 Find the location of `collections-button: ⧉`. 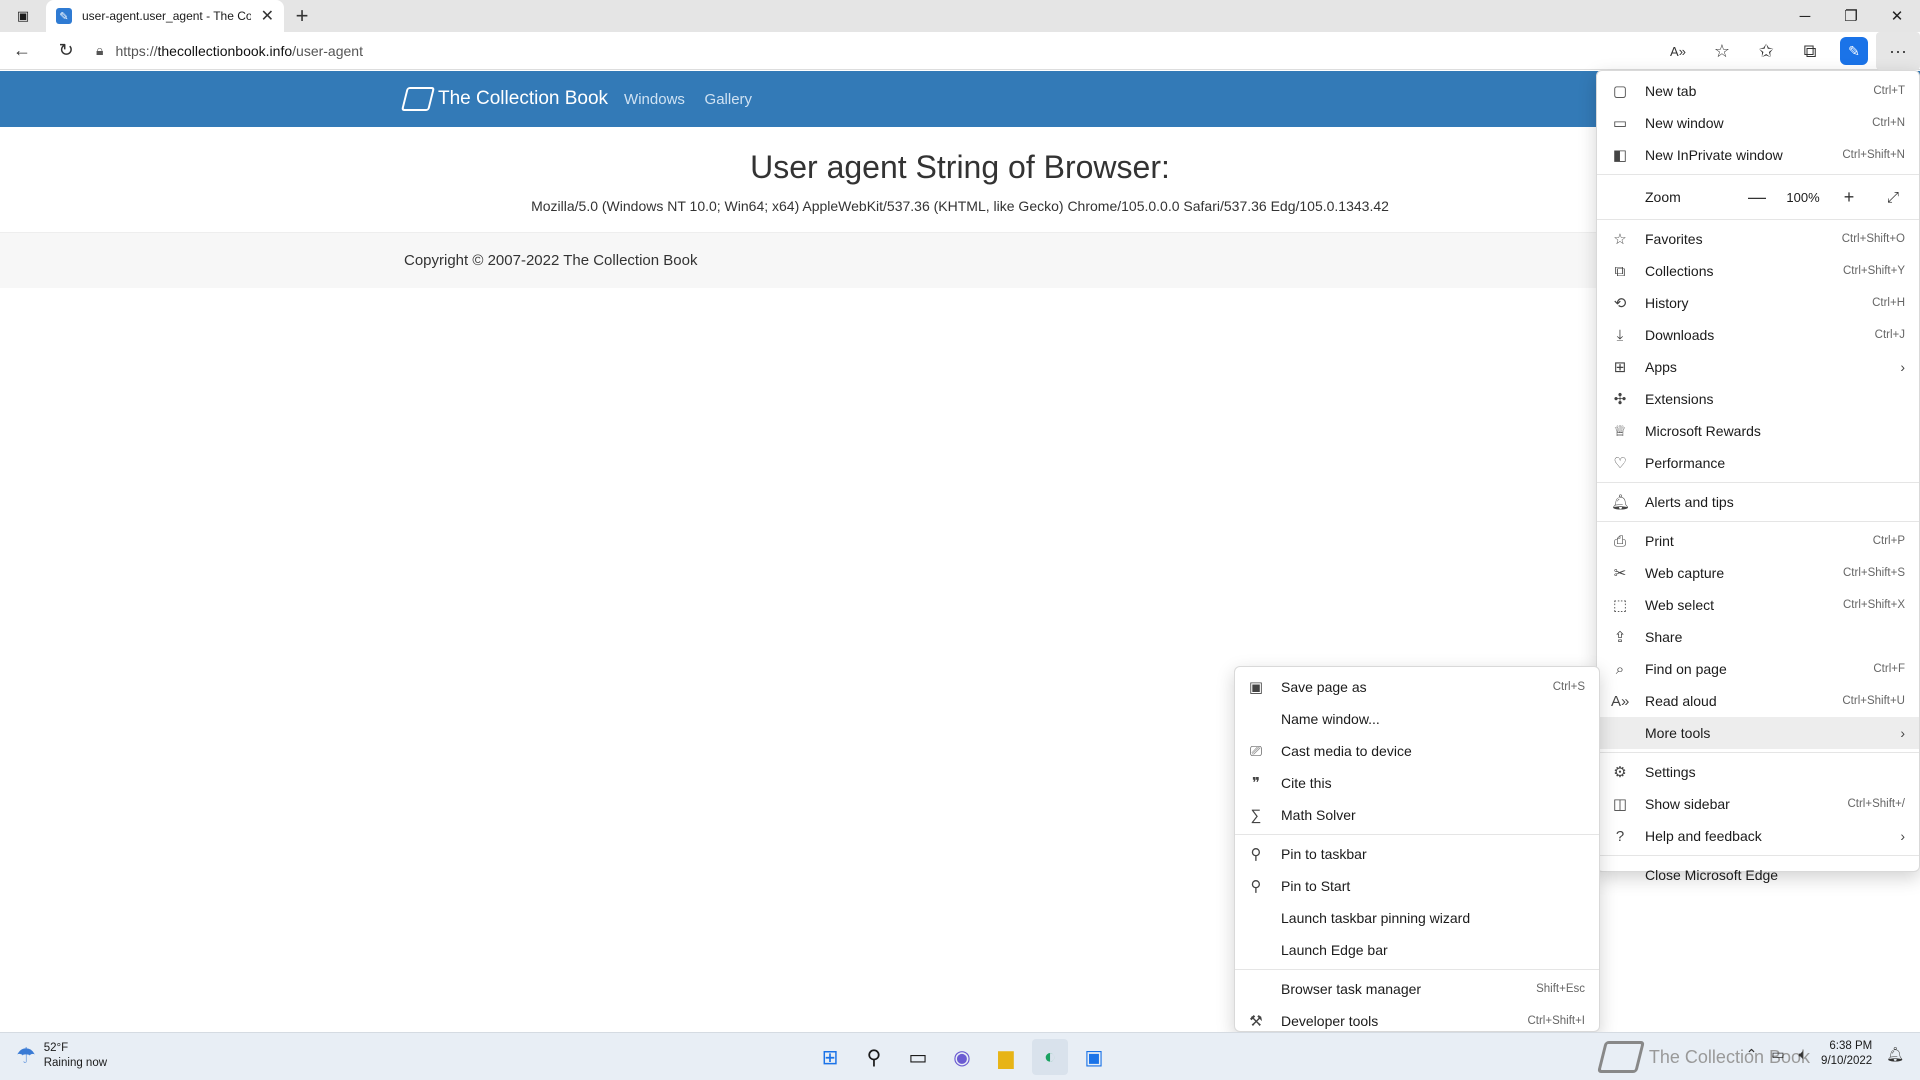

collections-button: ⧉ is located at coordinates (1810, 51).